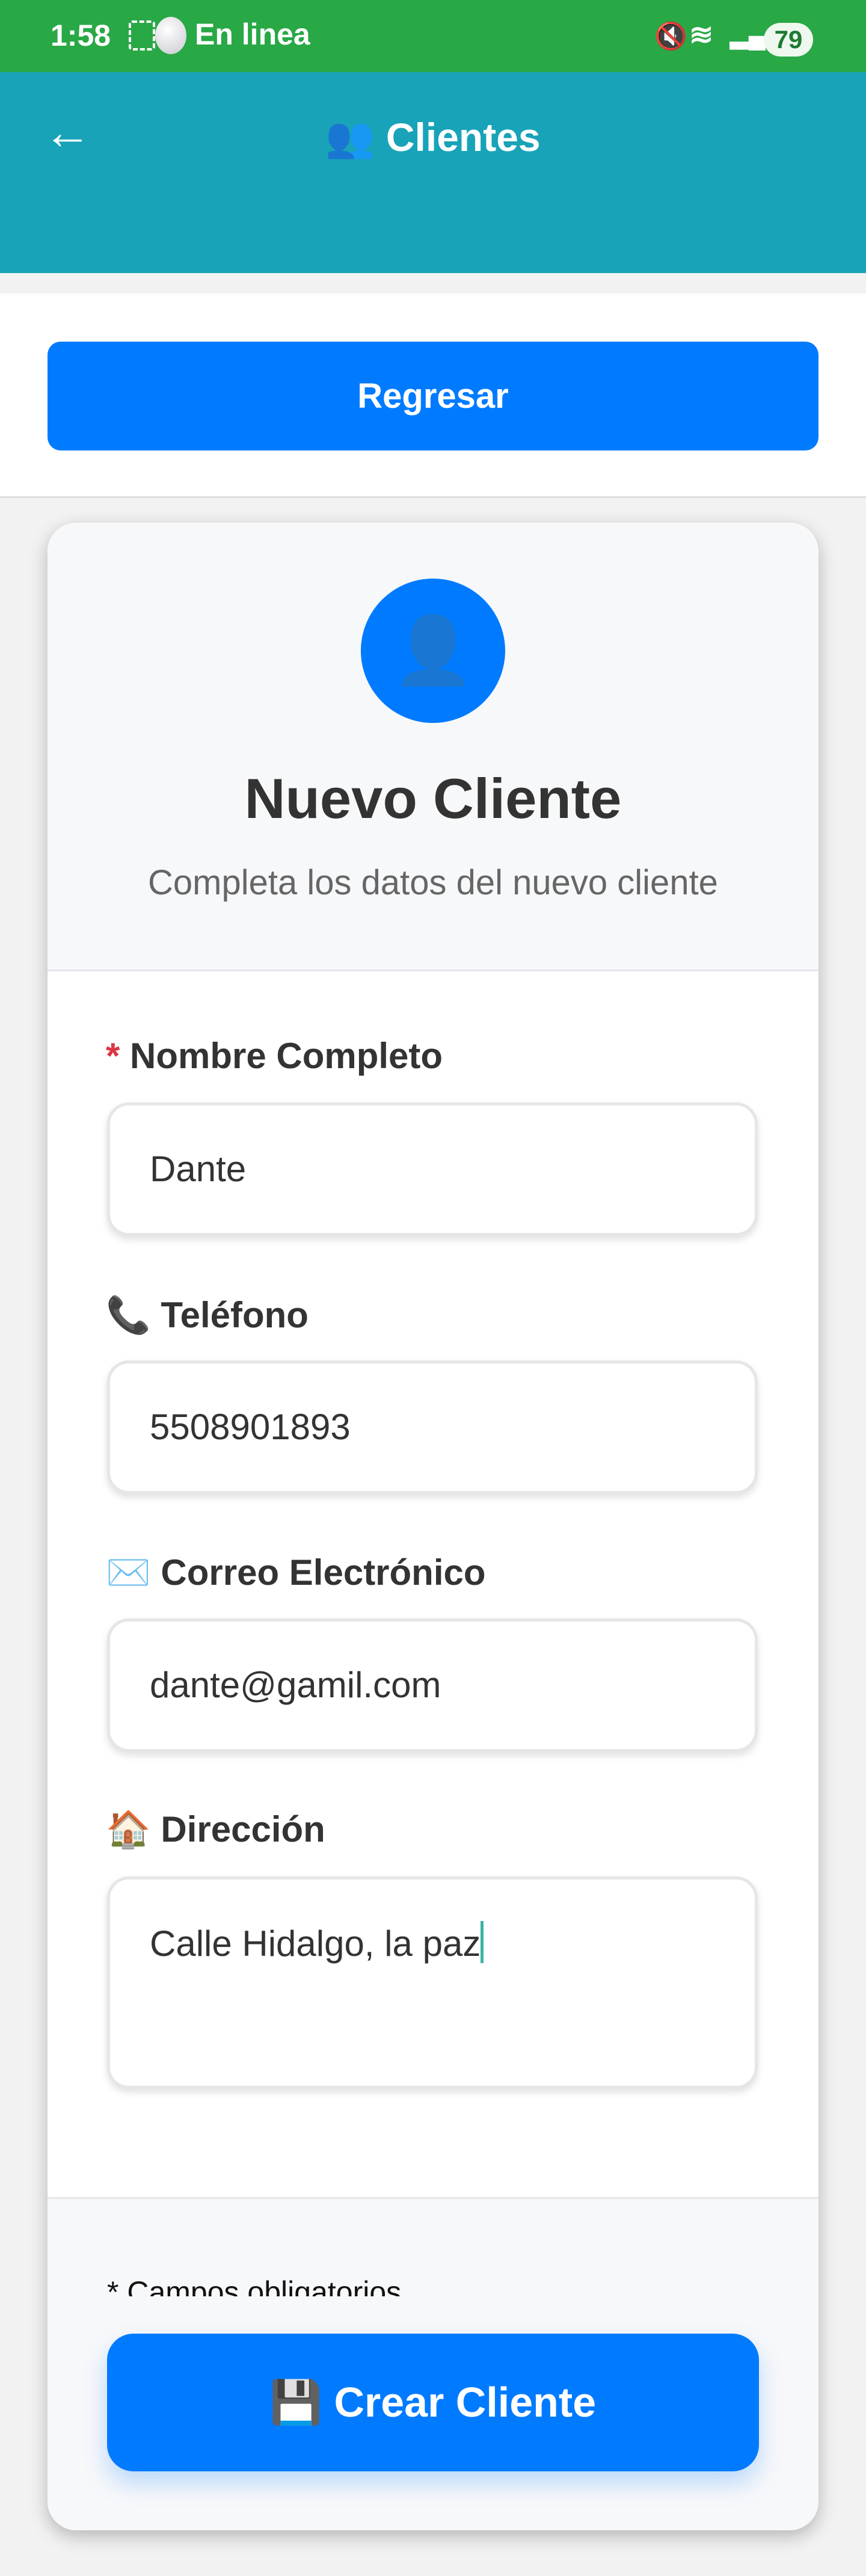 This screenshot has height=2576, width=866. What do you see at coordinates (670, 36) in the screenshot?
I see `mute-icon: 🔇` at bounding box center [670, 36].